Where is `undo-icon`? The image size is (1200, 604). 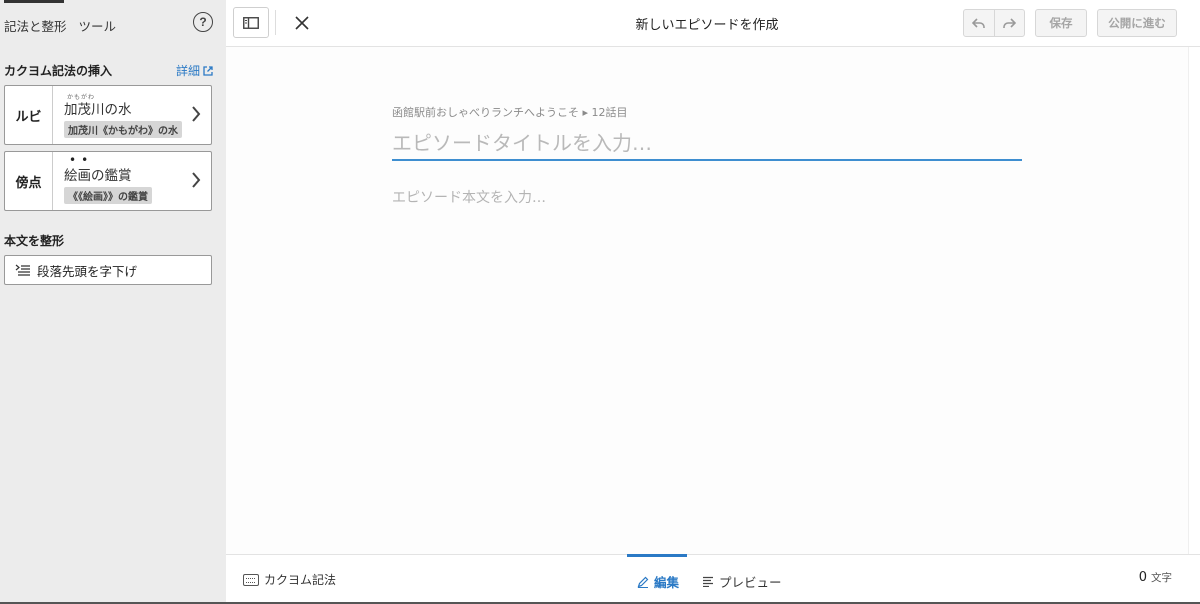
undo-icon is located at coordinates (979, 22).